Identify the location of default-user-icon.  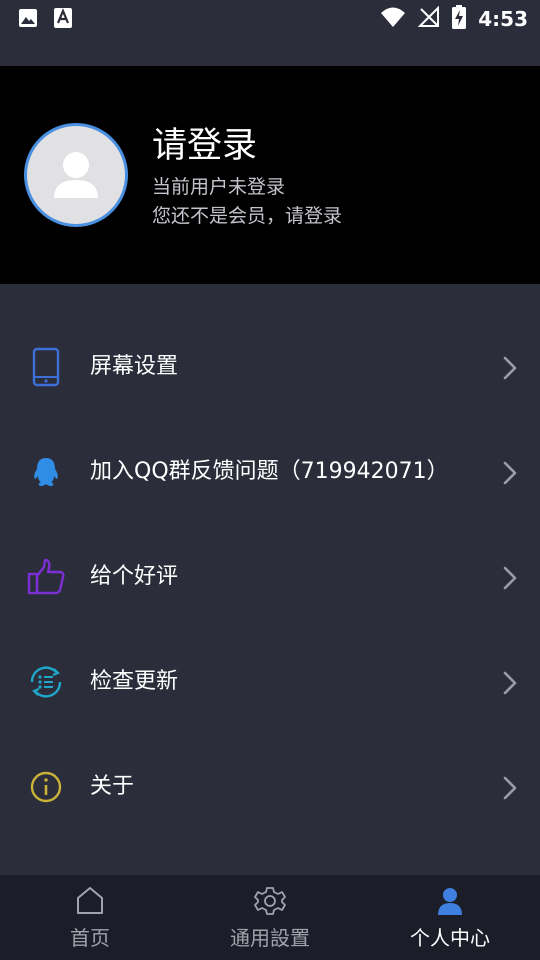
(76, 175).